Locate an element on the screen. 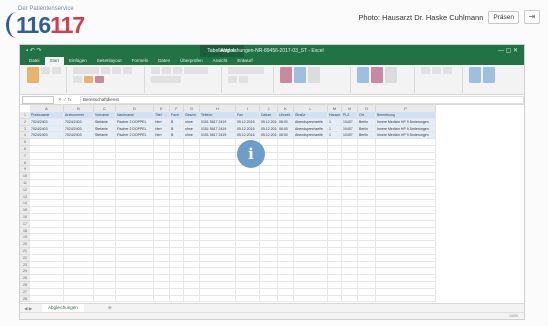 This screenshot has width=548, height=326. ribbon-tab: Formeln is located at coordinates (140, 61).